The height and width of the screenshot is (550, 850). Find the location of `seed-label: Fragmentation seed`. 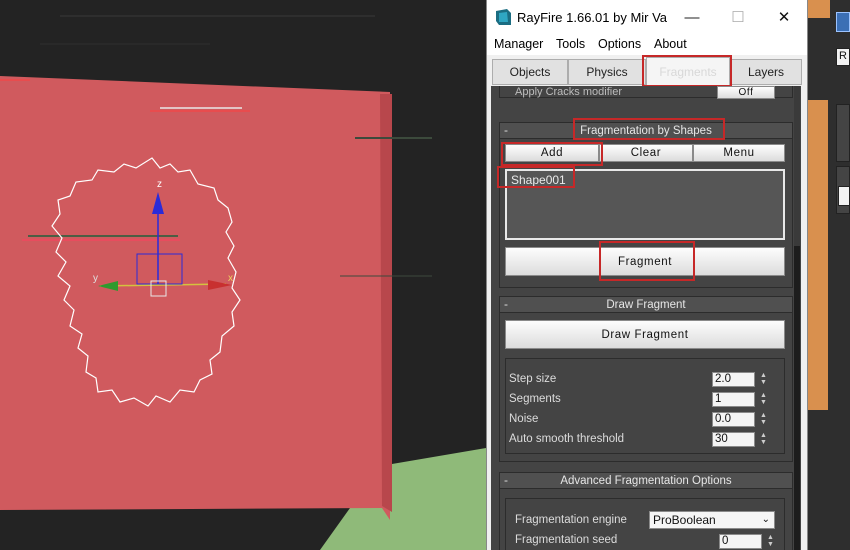

seed-label: Fragmentation seed is located at coordinates (566, 540).